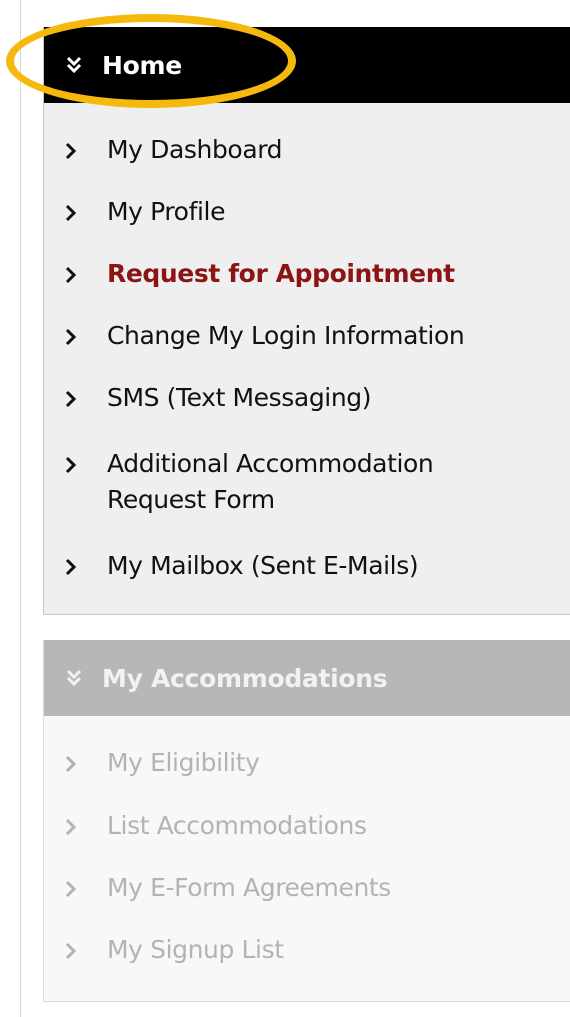 Image resolution: width=570 pixels, height=1017 pixels. What do you see at coordinates (237, 825) in the screenshot?
I see `menu-item-label: List Accommodations` at bounding box center [237, 825].